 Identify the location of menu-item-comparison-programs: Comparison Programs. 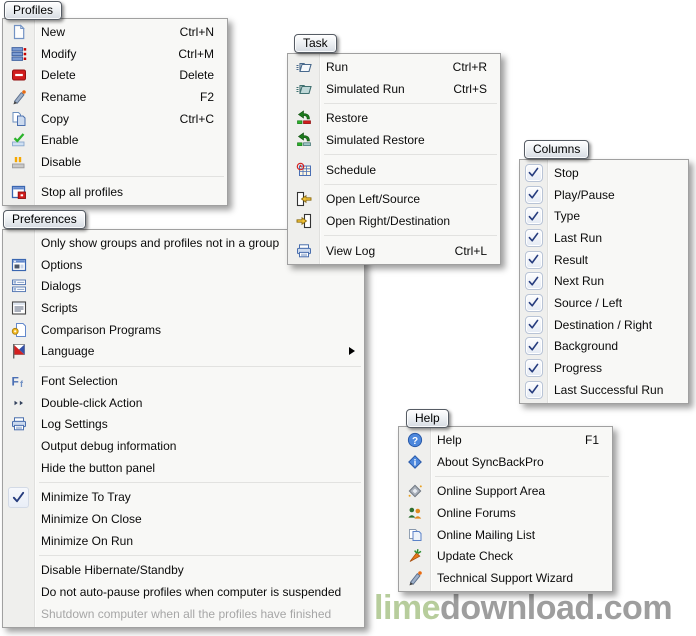
(183, 330).